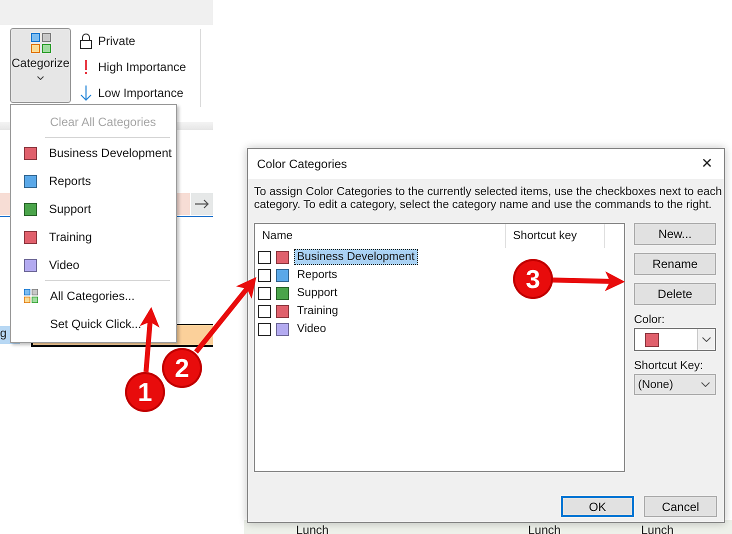 The width and height of the screenshot is (732, 534). Describe the element at coordinates (669, 366) in the screenshot. I see `field-label: Shortcut Key:` at that location.